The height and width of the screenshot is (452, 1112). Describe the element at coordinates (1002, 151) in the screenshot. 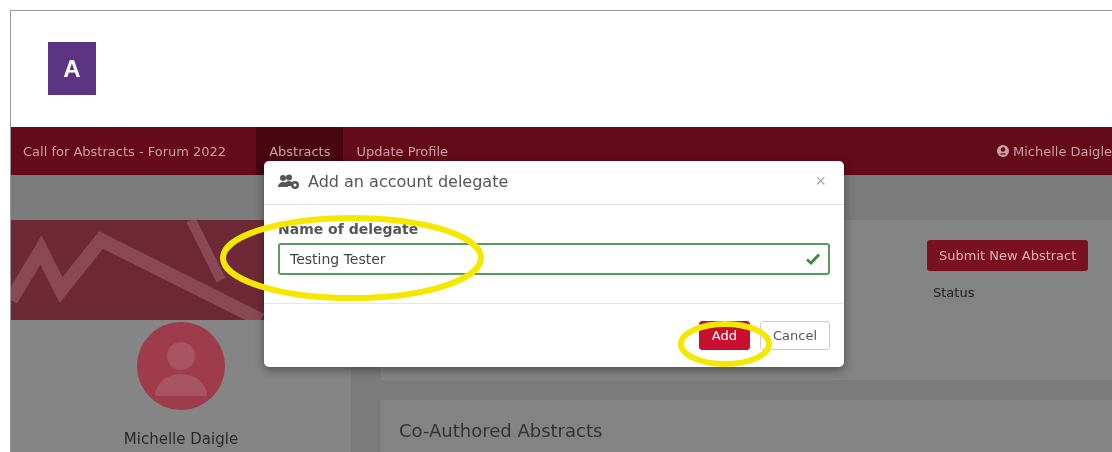

I see `user-icon` at that location.